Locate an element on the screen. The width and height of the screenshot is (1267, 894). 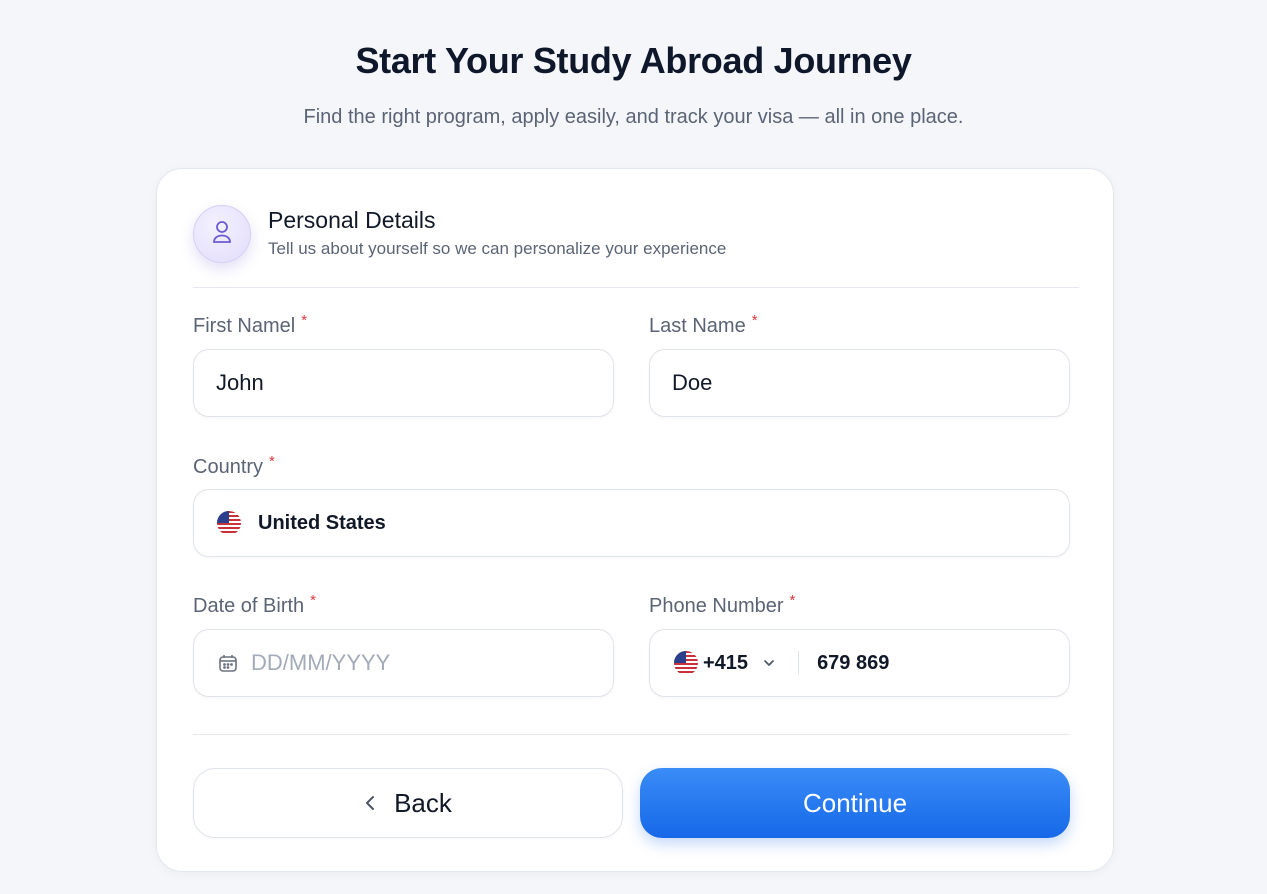
dob-label: Date of Birth * is located at coordinates (255, 604).